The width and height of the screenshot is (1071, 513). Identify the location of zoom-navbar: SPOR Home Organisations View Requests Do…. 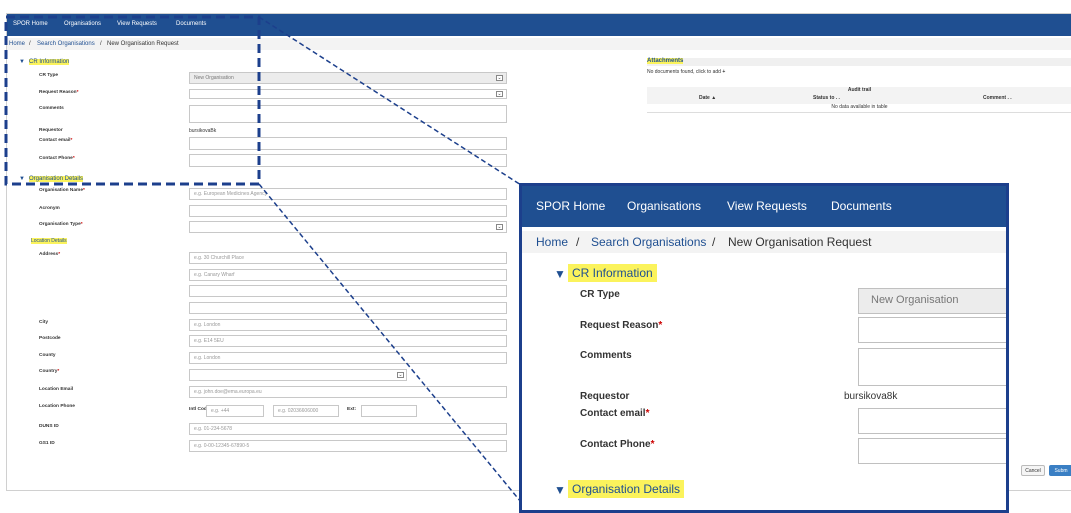
(764, 206).